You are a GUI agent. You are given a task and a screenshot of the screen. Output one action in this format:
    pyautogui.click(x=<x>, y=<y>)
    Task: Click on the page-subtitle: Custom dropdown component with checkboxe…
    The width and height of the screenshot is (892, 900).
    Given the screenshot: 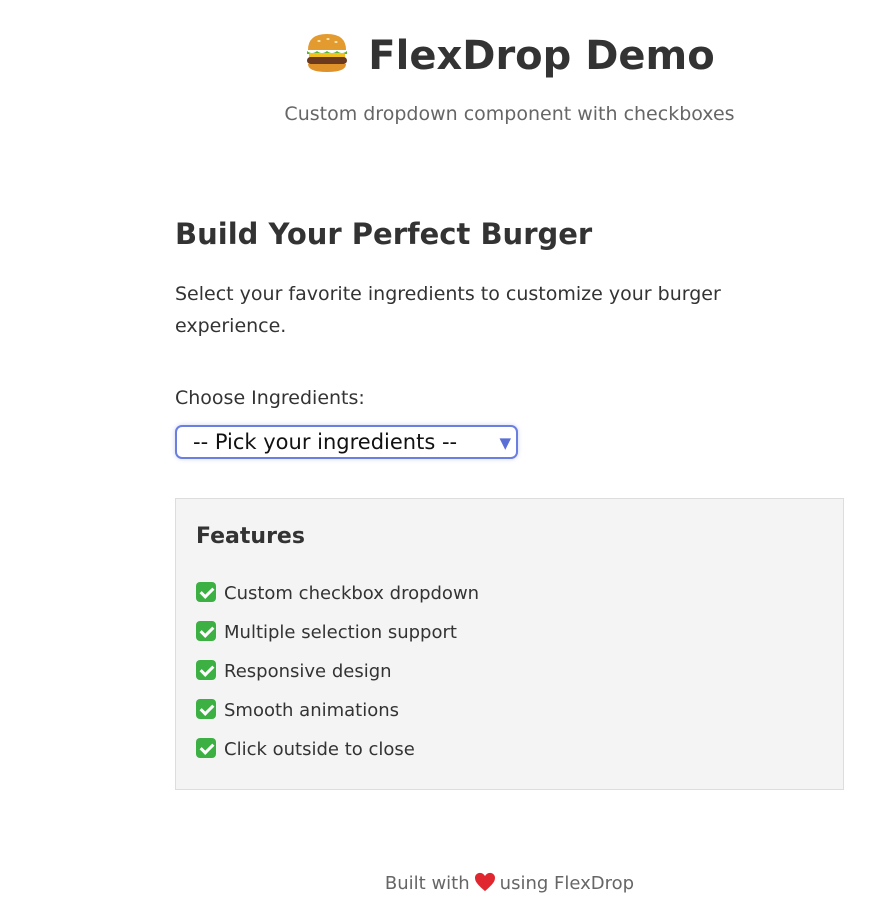 What is the action you would take?
    pyautogui.click(x=509, y=114)
    